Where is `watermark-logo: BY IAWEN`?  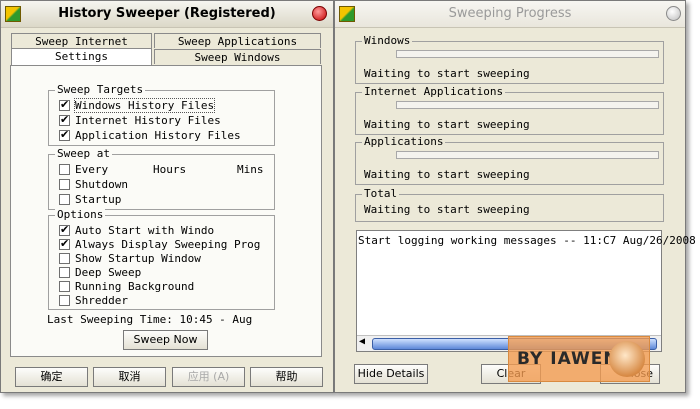 watermark-logo: BY IAWEN is located at coordinates (579, 359).